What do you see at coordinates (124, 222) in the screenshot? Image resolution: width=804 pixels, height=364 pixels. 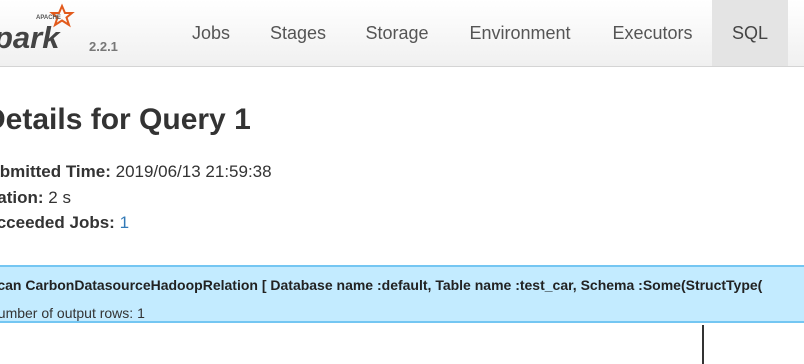 I see `succeeded-job-link: 1` at bounding box center [124, 222].